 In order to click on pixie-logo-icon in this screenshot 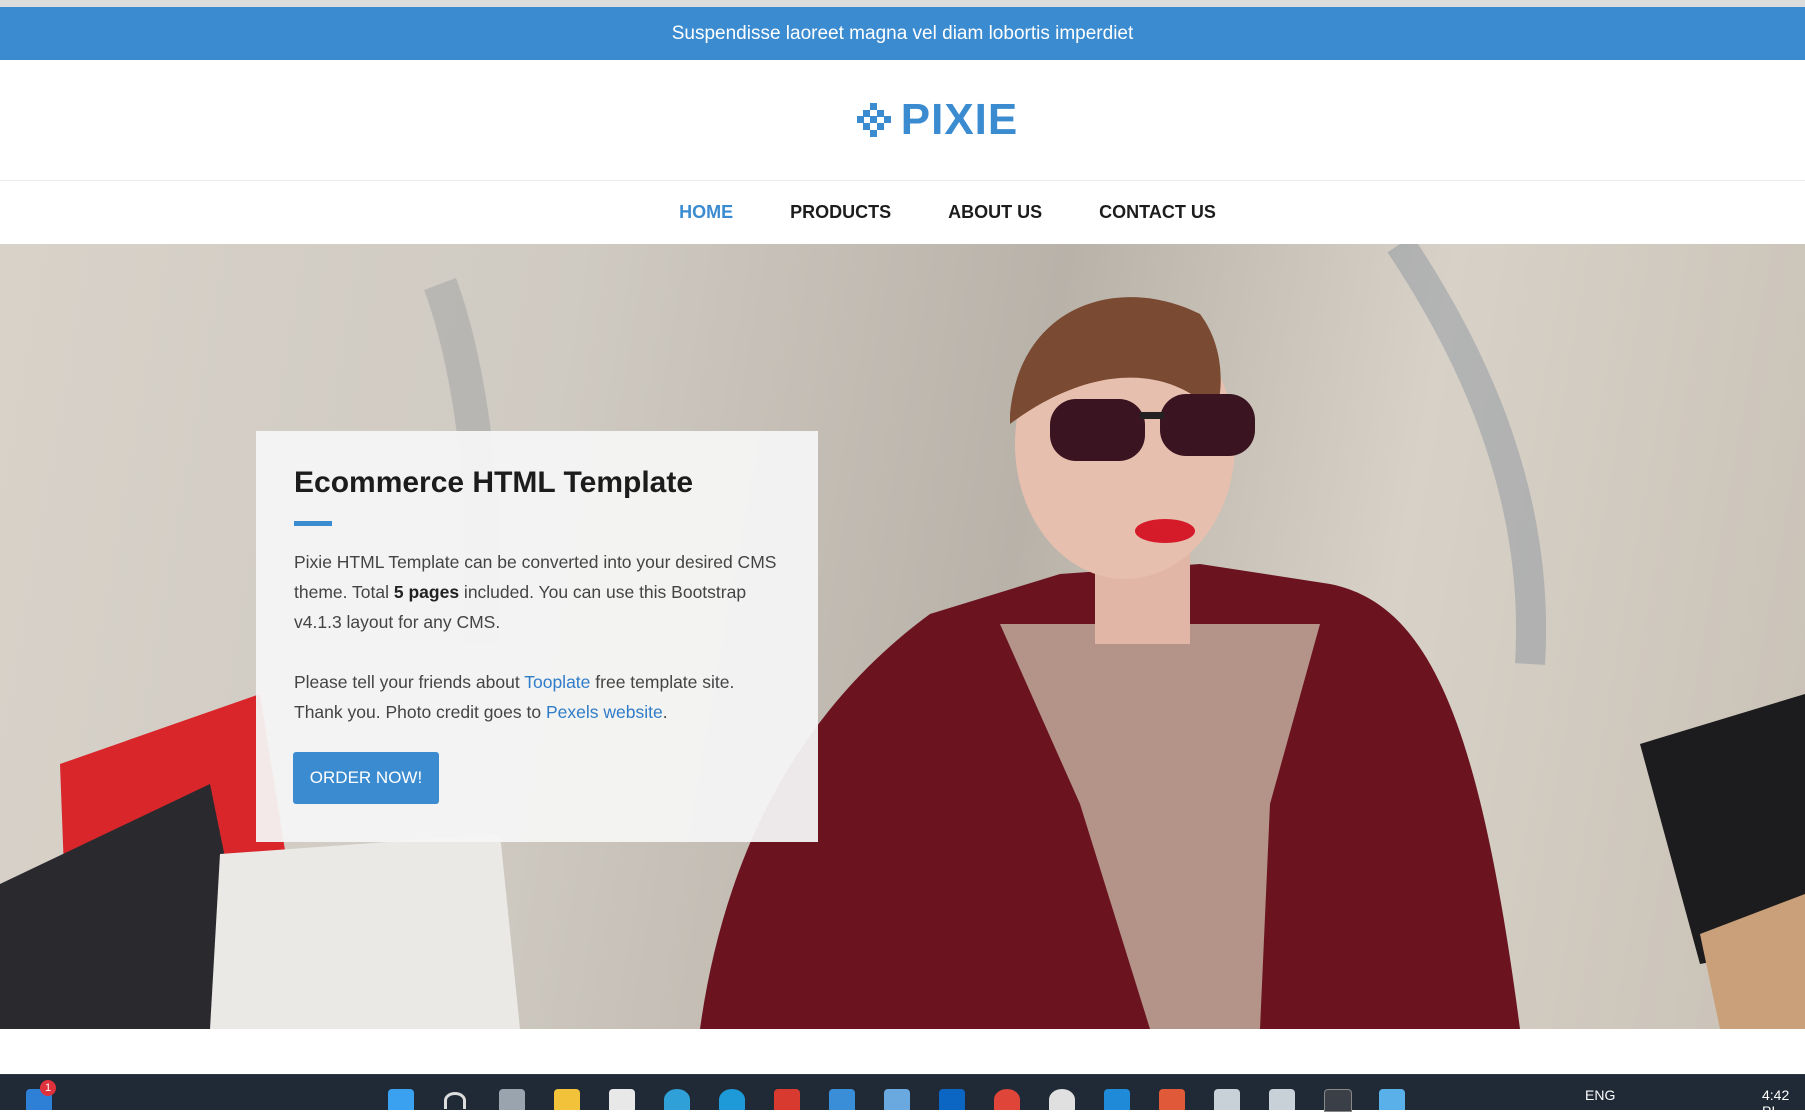, I will do `click(873, 120)`.